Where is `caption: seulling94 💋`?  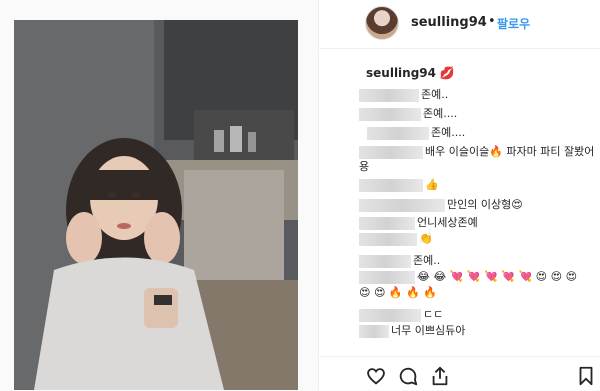 caption: seulling94 💋 is located at coordinates (410, 73).